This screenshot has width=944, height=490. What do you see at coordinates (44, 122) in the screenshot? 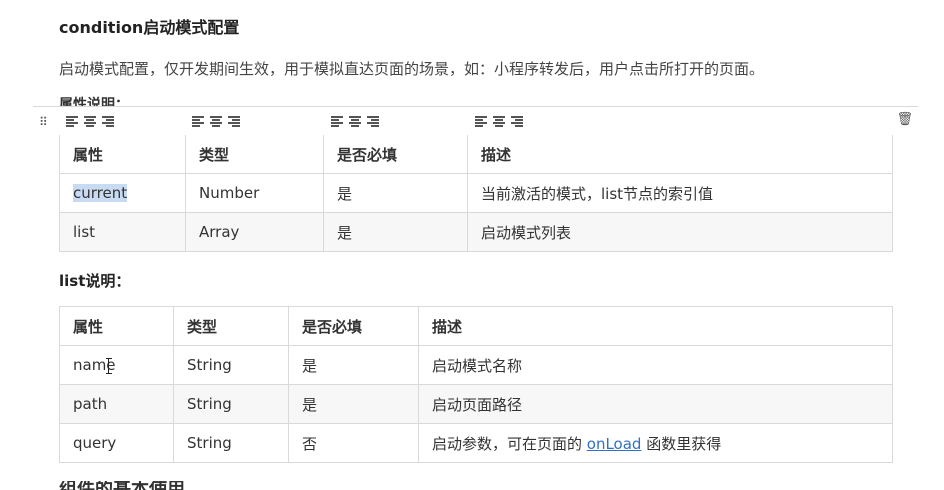
I see `table-grid-icon: ⠿` at bounding box center [44, 122].